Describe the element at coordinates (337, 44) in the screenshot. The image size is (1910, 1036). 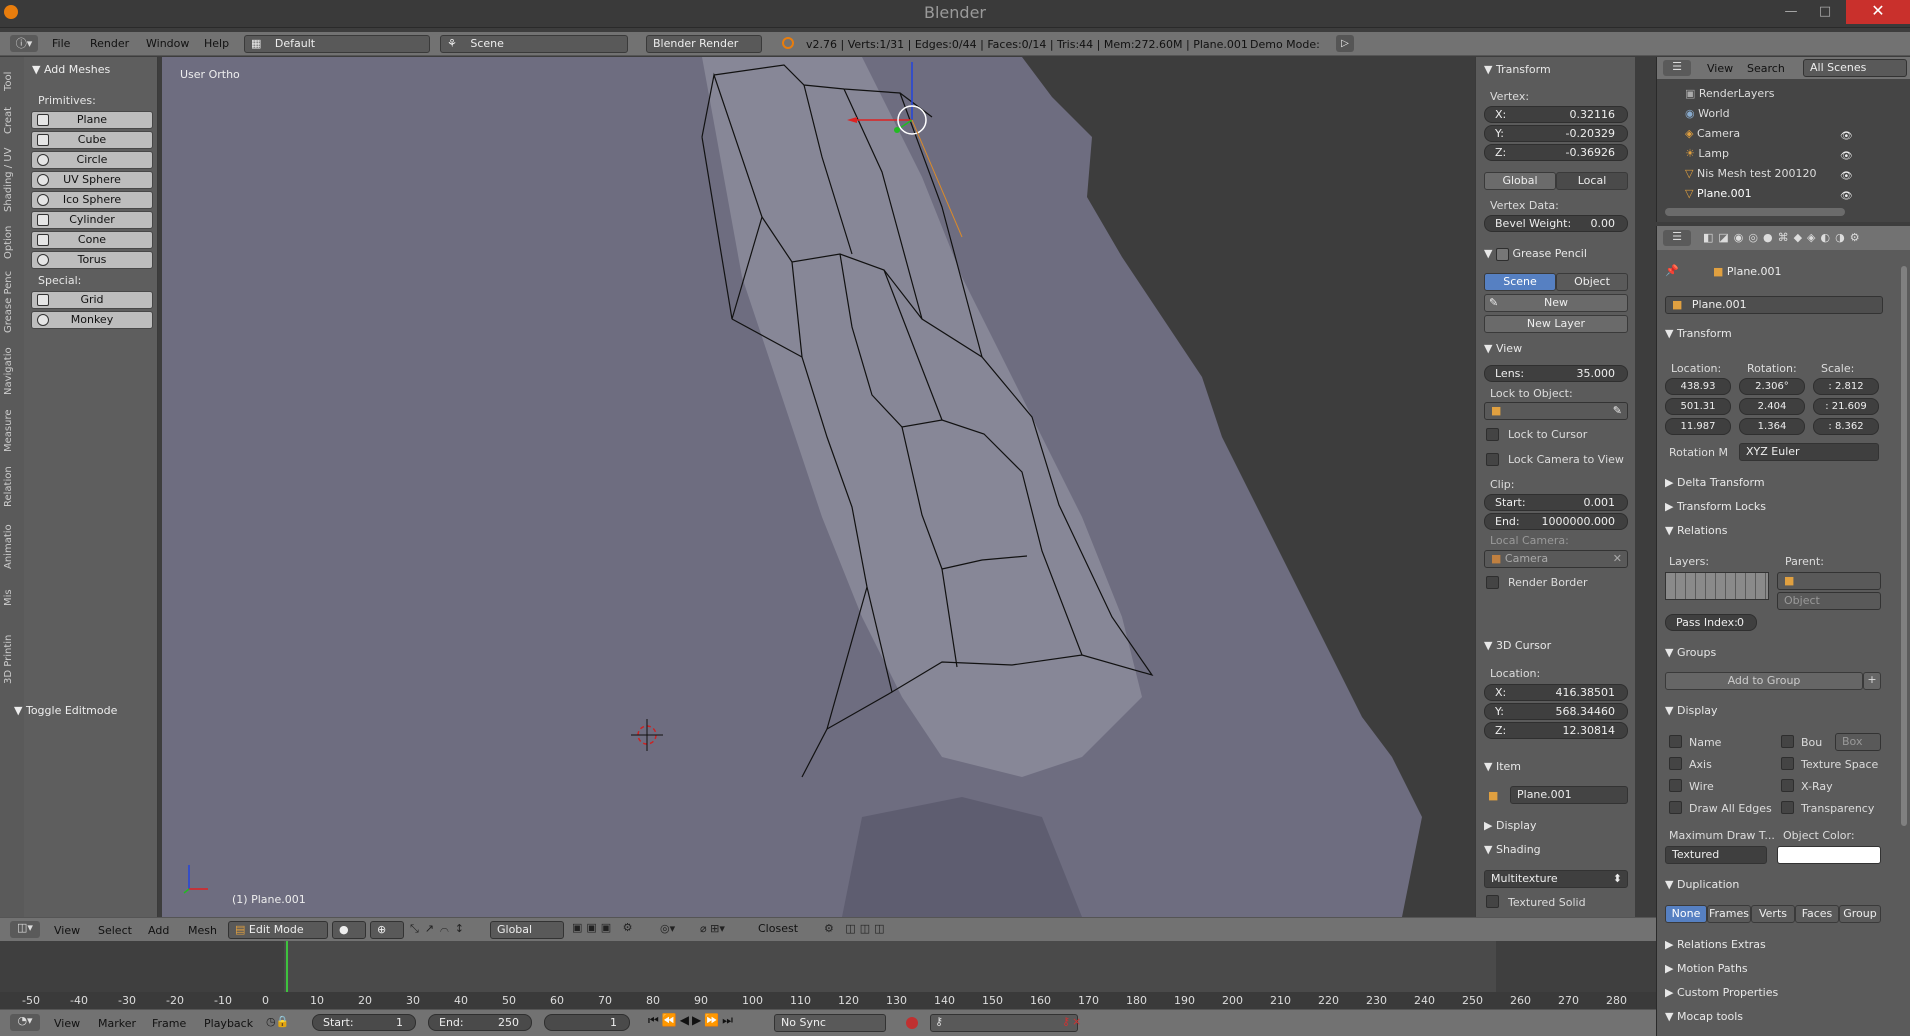
I see `screen-layout-select: ▦ Default` at that location.